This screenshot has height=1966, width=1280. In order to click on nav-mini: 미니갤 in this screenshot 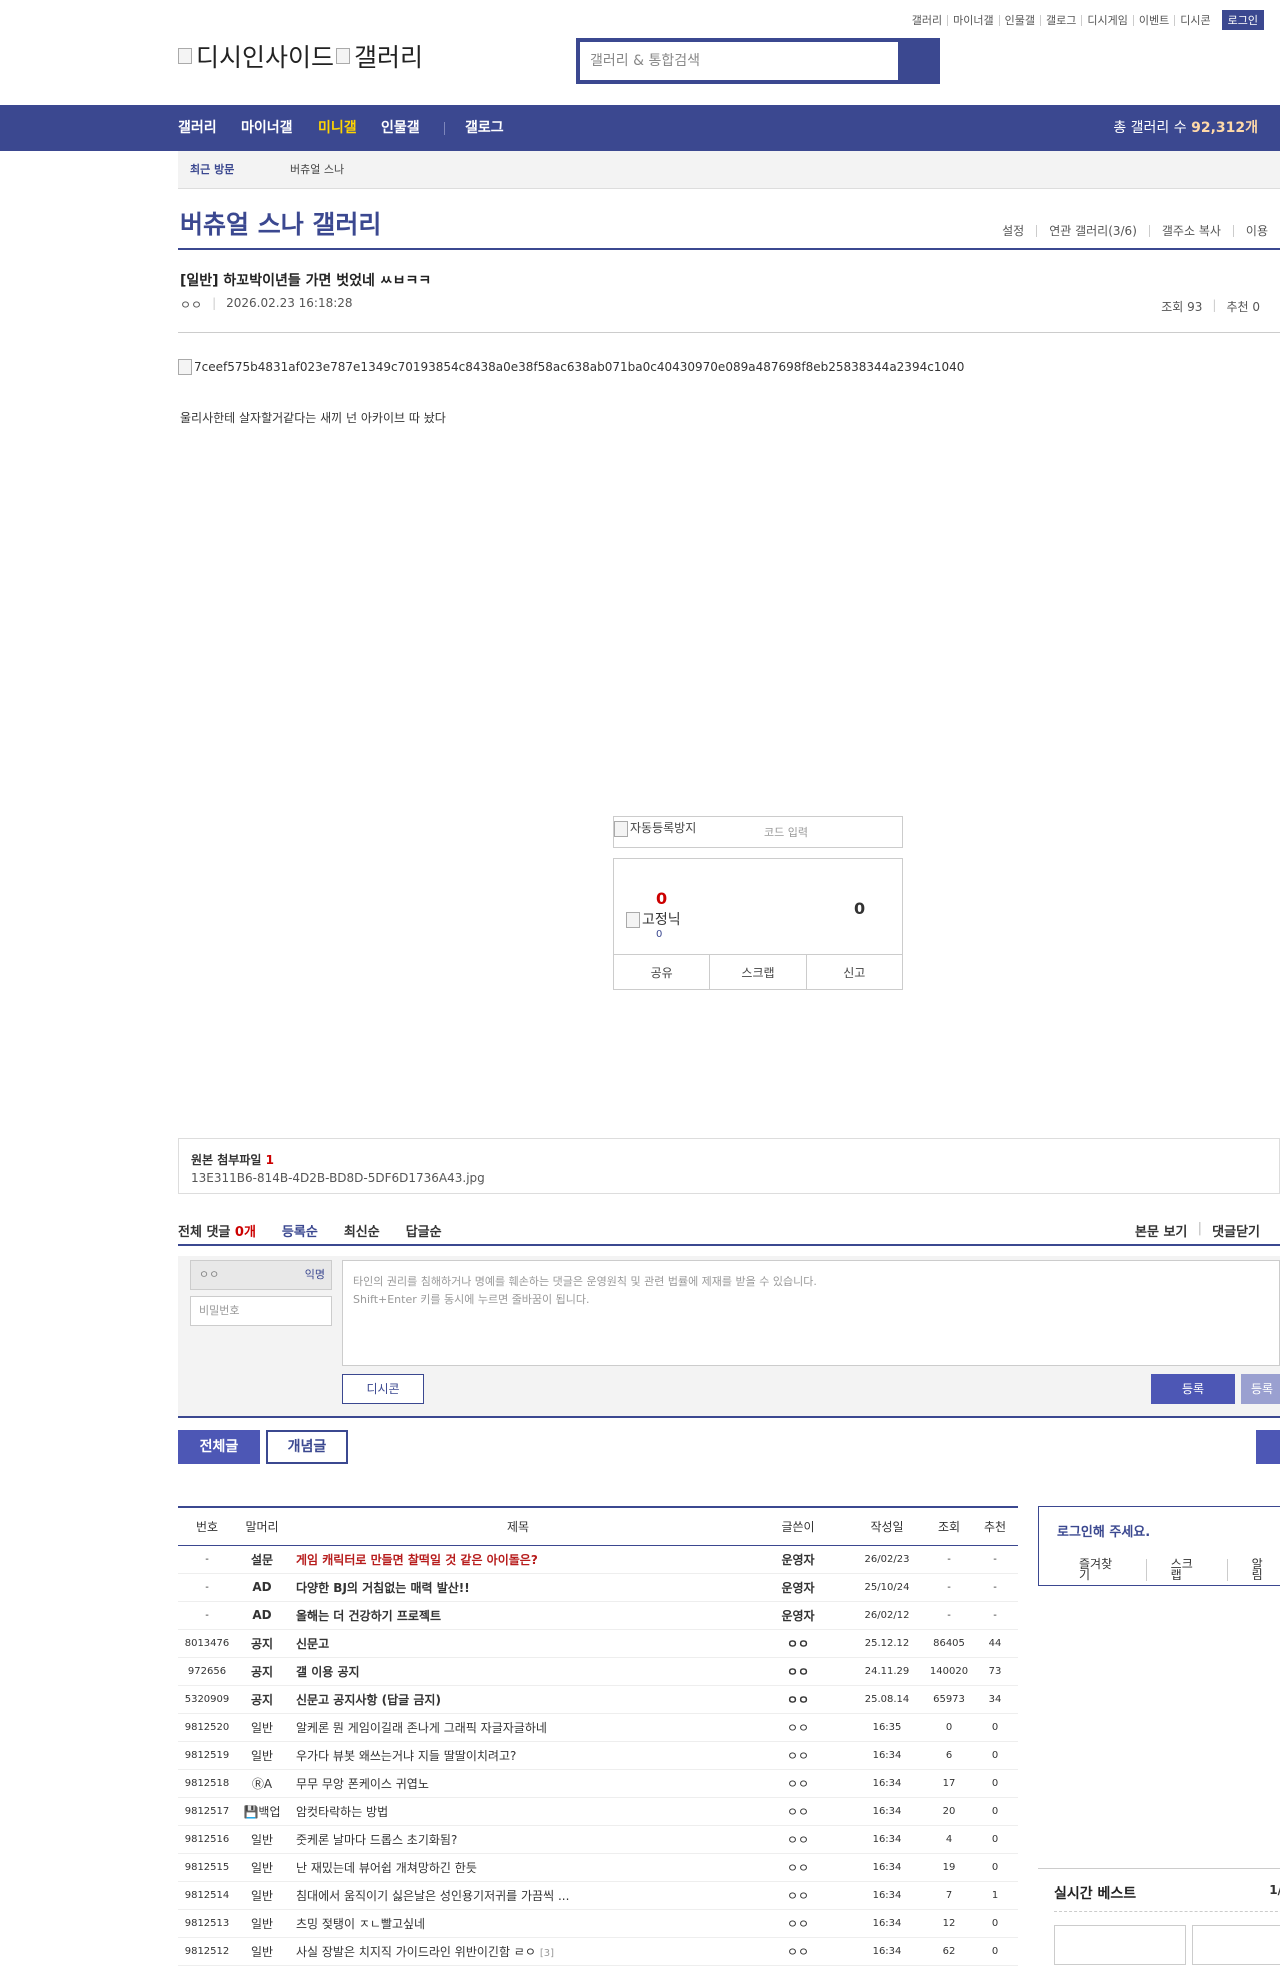, I will do `click(337, 128)`.